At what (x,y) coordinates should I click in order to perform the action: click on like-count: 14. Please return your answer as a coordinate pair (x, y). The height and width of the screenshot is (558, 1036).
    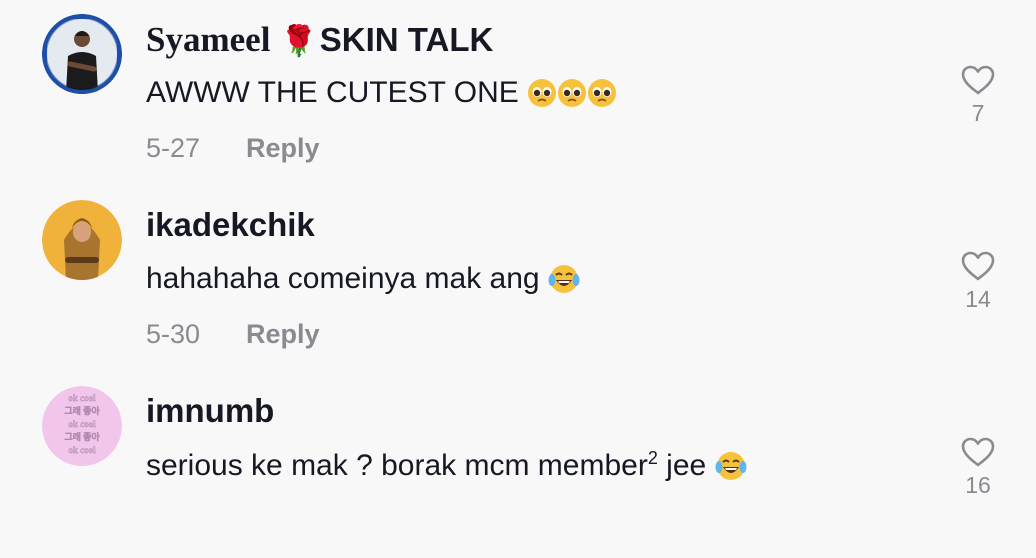
    Looking at the image, I should click on (978, 299).